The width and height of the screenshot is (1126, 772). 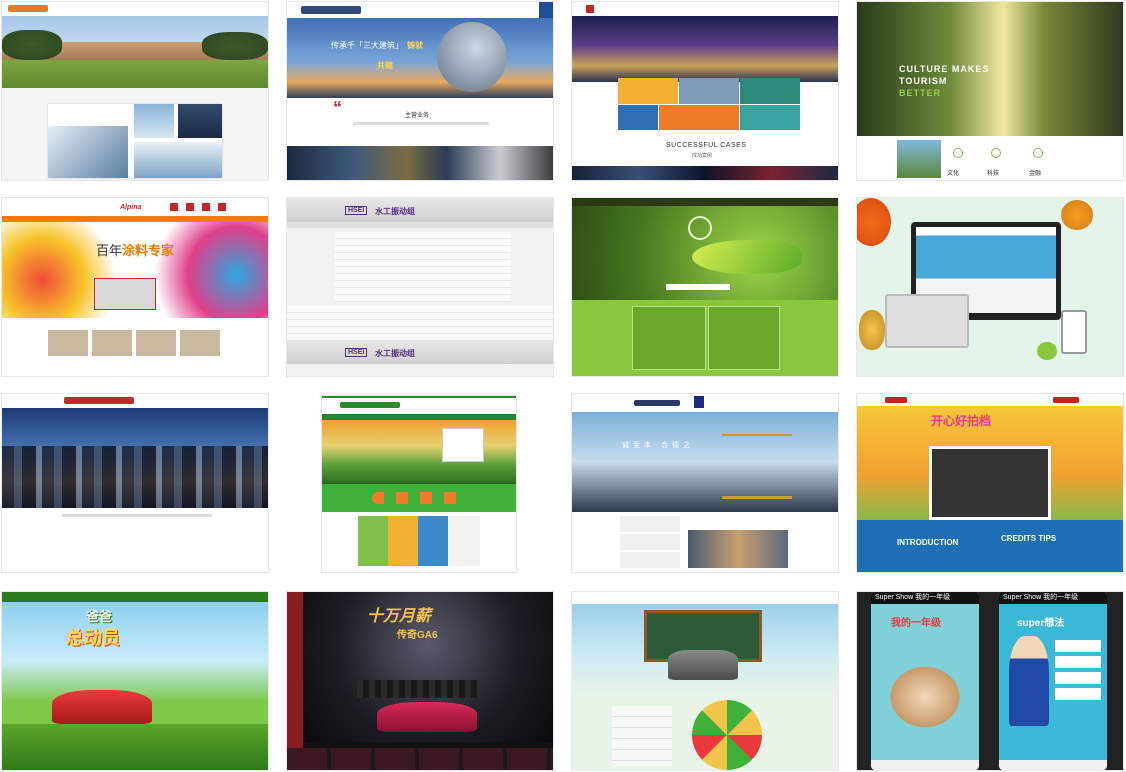 I want to click on site-thumbnail-university, so click(x=135, y=91).